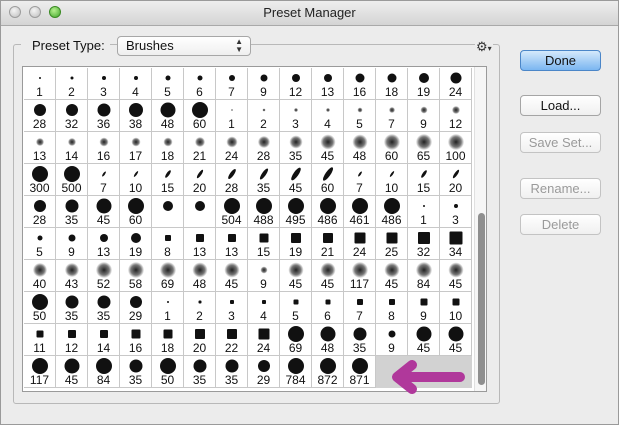 The height and width of the screenshot is (425, 619). I want to click on brush-preset-cell: 500, so click(72, 180).